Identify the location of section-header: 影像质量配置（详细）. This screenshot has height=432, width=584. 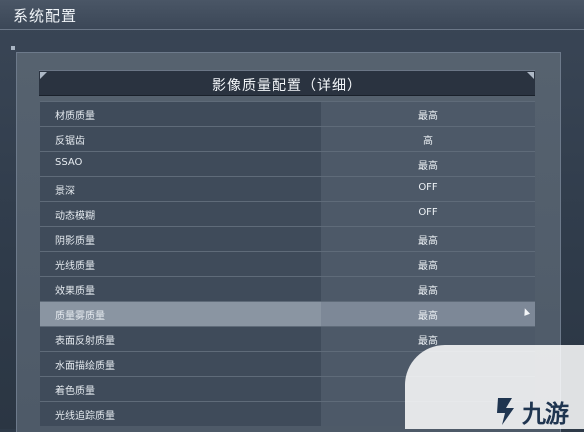
(287, 83).